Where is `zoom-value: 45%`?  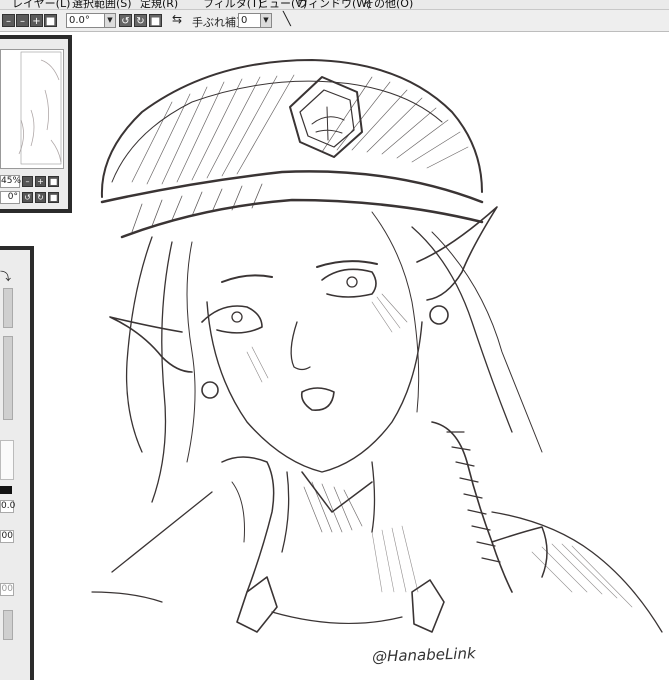
zoom-value: 45% is located at coordinates (10, 181).